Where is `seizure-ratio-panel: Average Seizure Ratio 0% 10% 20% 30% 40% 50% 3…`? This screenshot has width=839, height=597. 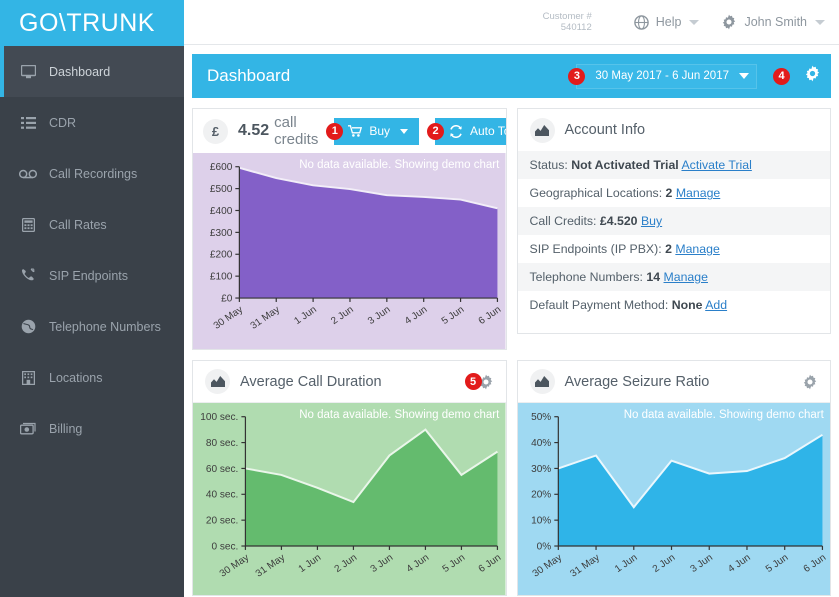
seizure-ratio-panel: Average Seizure Ratio 0% 10% 20% 30% 40% 50% 3… is located at coordinates (673, 478).